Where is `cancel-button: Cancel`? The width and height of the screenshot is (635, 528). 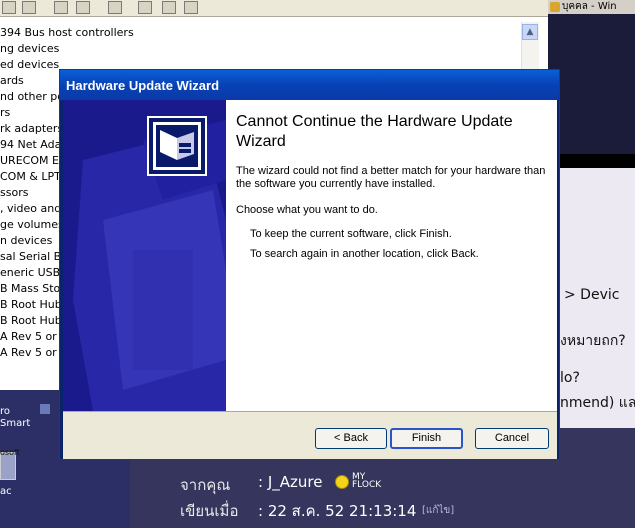 cancel-button: Cancel is located at coordinates (512, 438).